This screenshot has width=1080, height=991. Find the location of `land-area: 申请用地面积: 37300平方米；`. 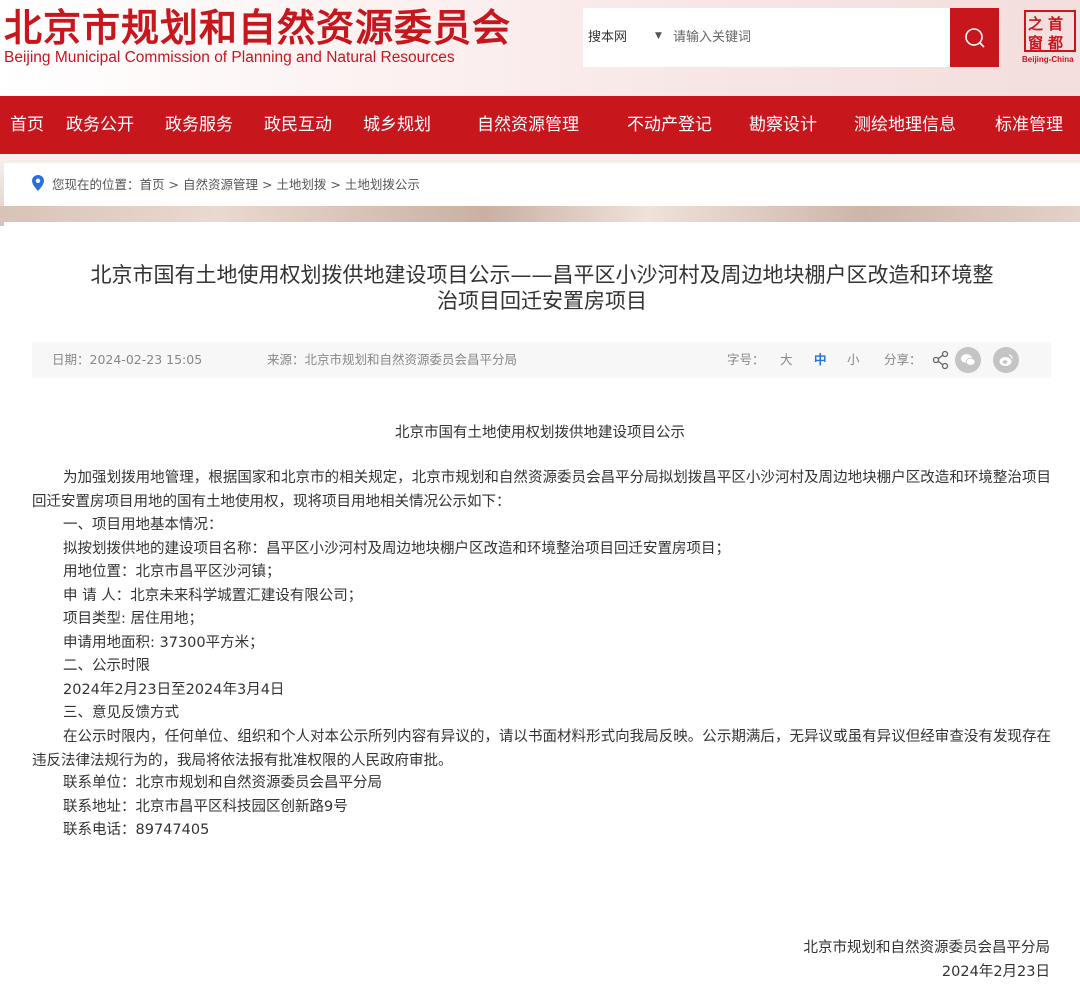

land-area: 申请用地面积: 37300平方米； is located at coordinates (163, 643).